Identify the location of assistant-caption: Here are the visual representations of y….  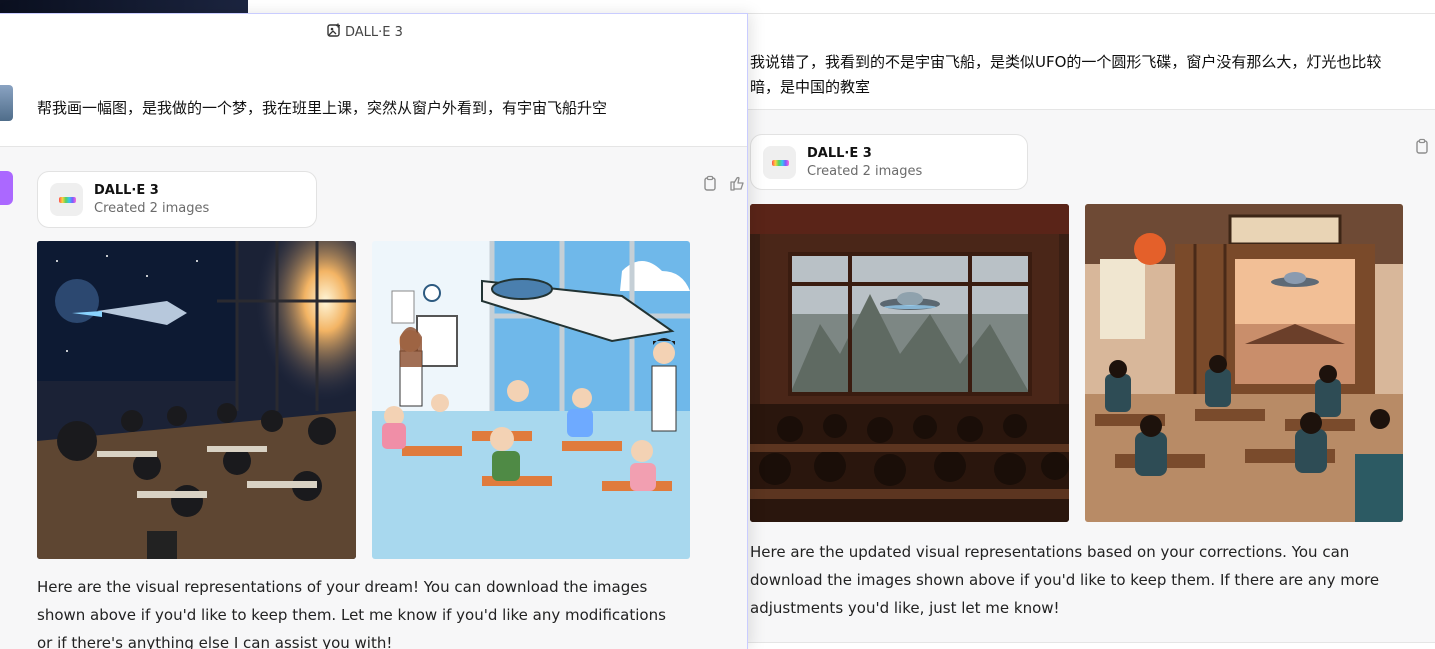
(351, 613).